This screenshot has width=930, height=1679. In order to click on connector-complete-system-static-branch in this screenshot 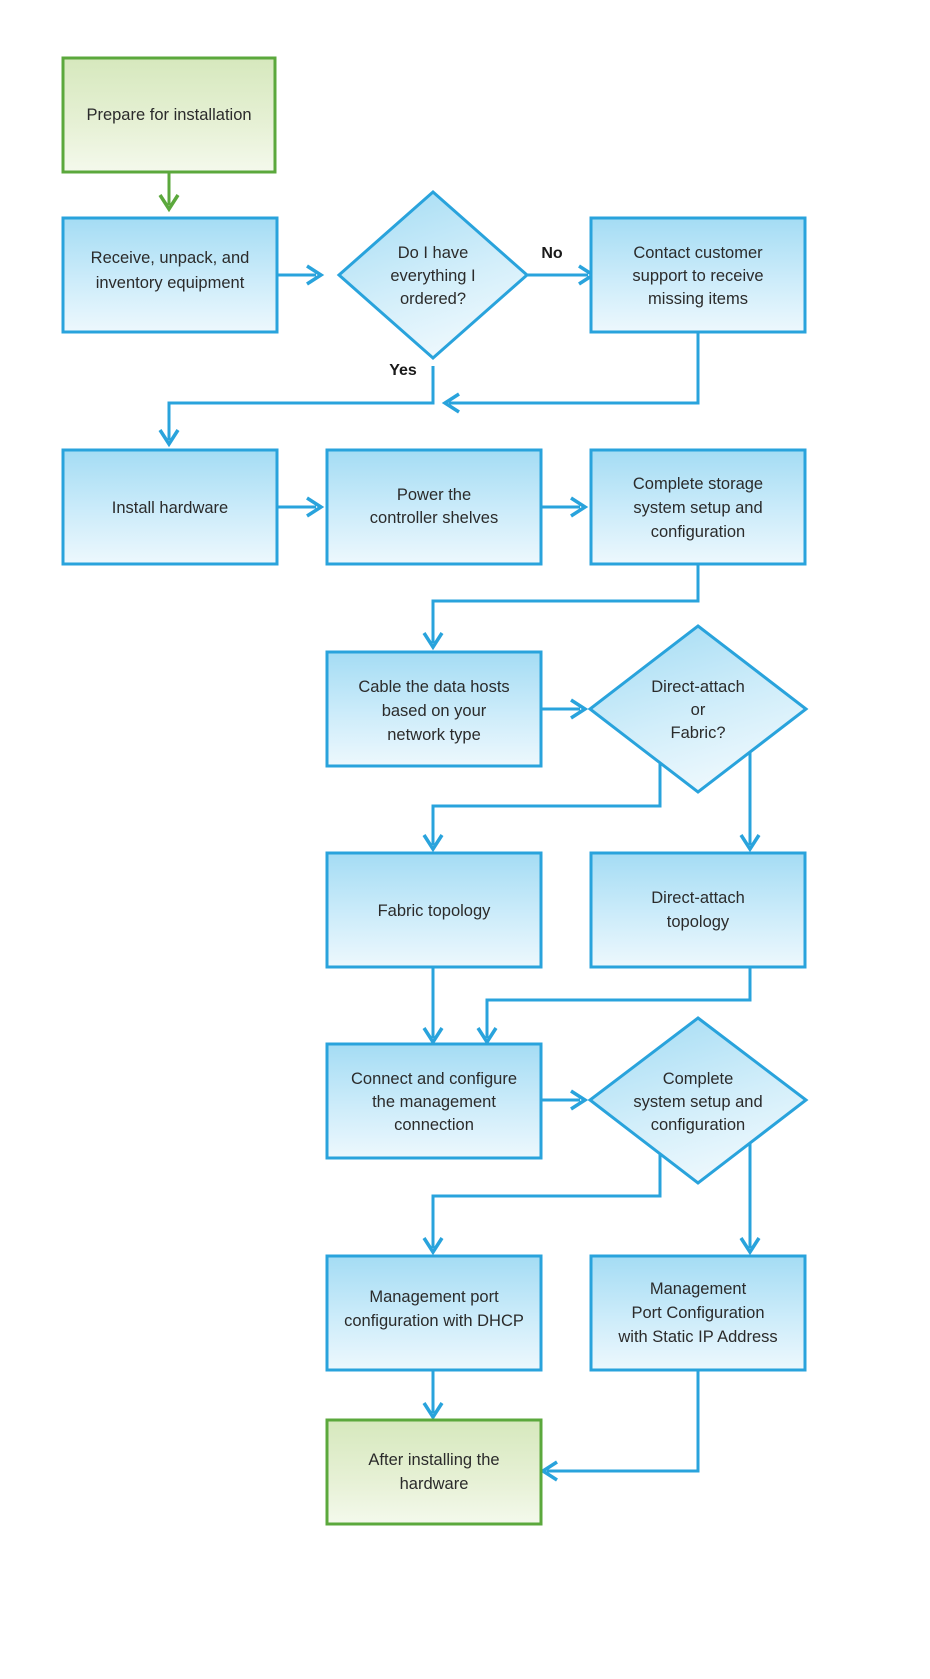, I will do `click(750, 1198)`.